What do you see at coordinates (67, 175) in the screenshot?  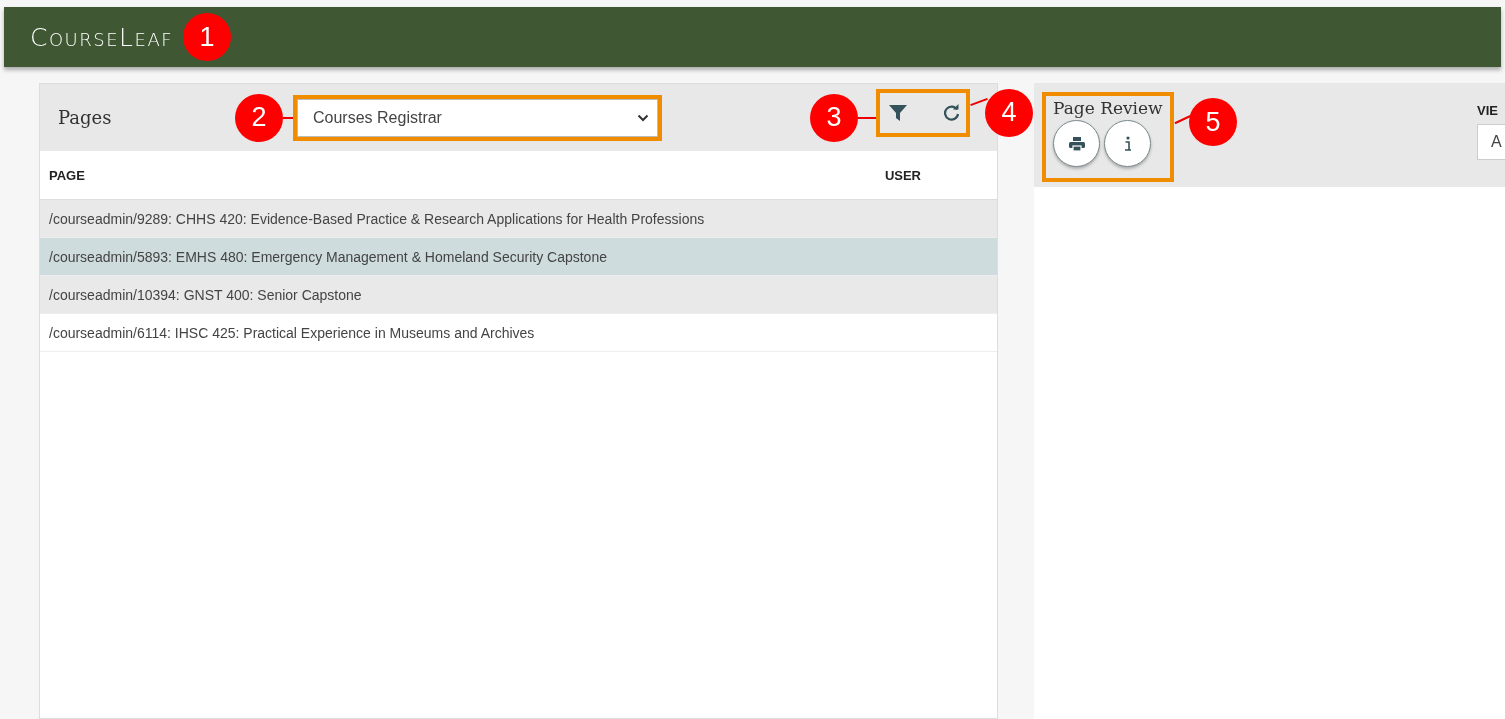 I see `column-header: PAGE` at bounding box center [67, 175].